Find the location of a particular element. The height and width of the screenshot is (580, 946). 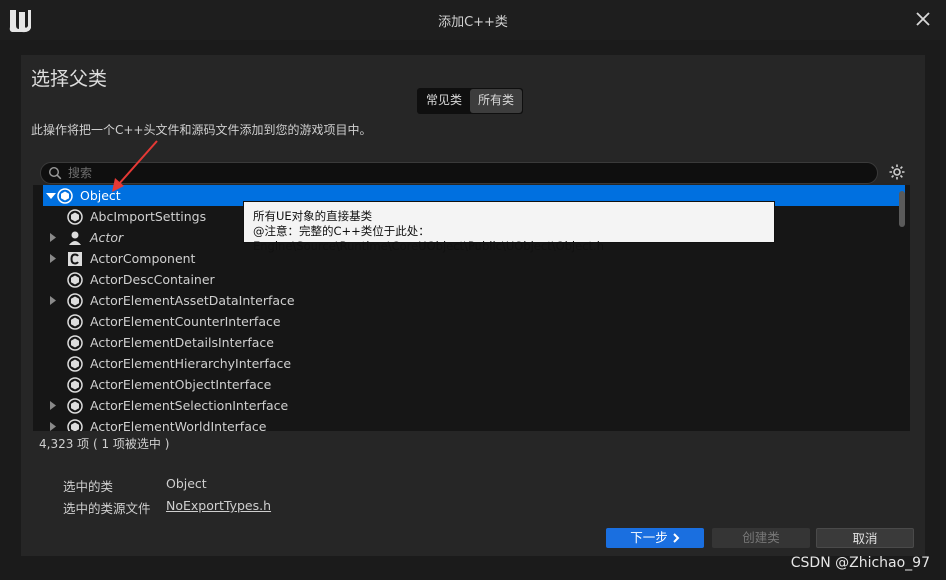

tree-scrollbar is located at coordinates (903, 308).